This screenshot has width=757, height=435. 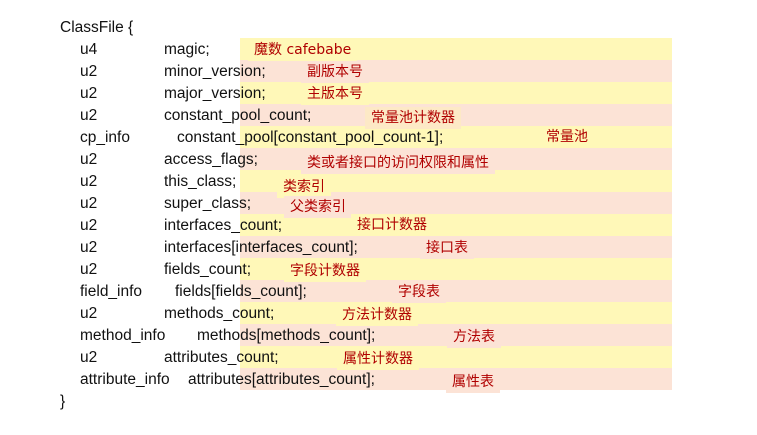 I want to click on field-note: 常量池, so click(x=567, y=137).